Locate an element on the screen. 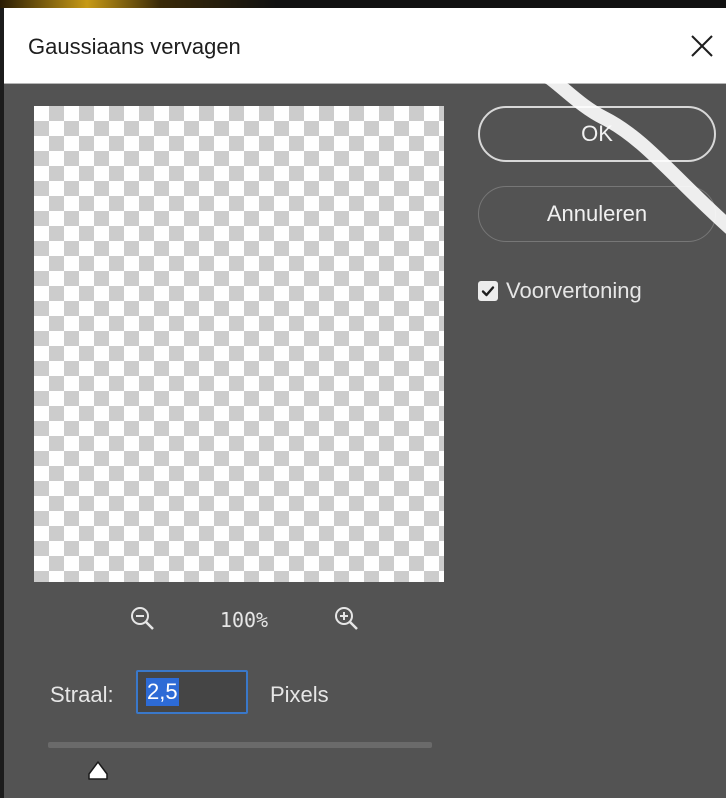 The height and width of the screenshot is (798, 726). cancel-button: Annuleren is located at coordinates (597, 214).